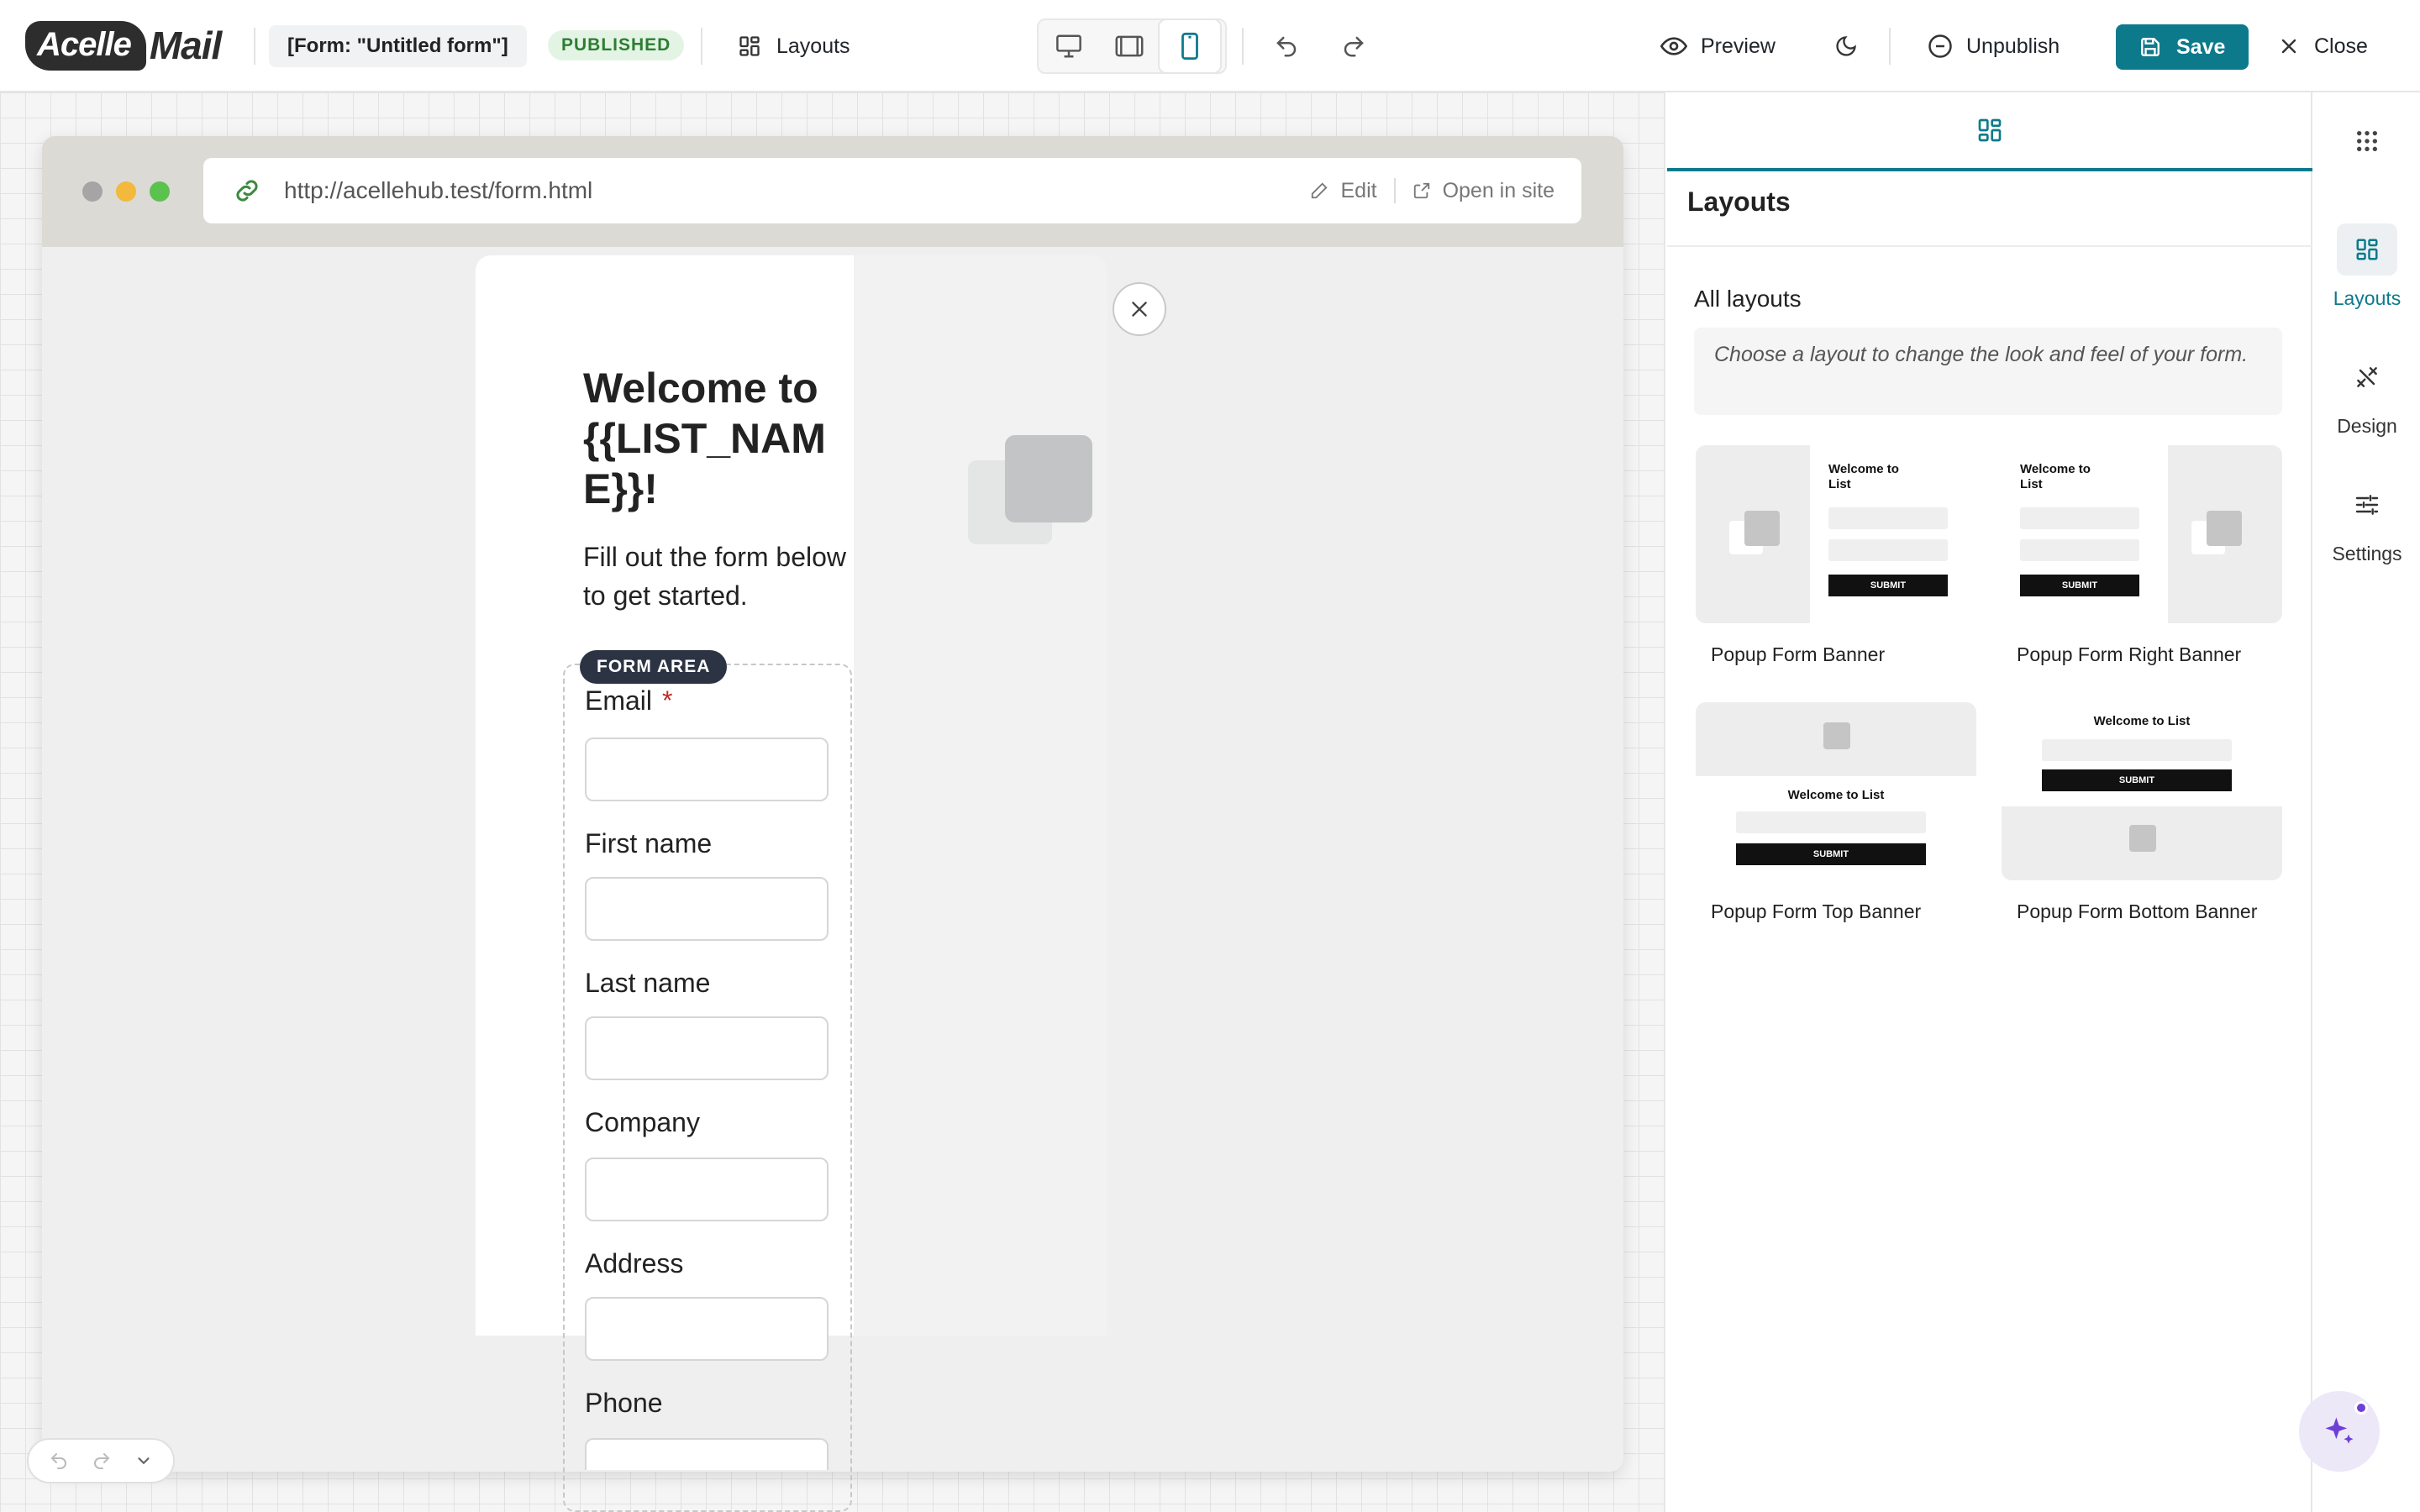 The height and width of the screenshot is (1512, 2420). I want to click on company-field, so click(707, 1189).